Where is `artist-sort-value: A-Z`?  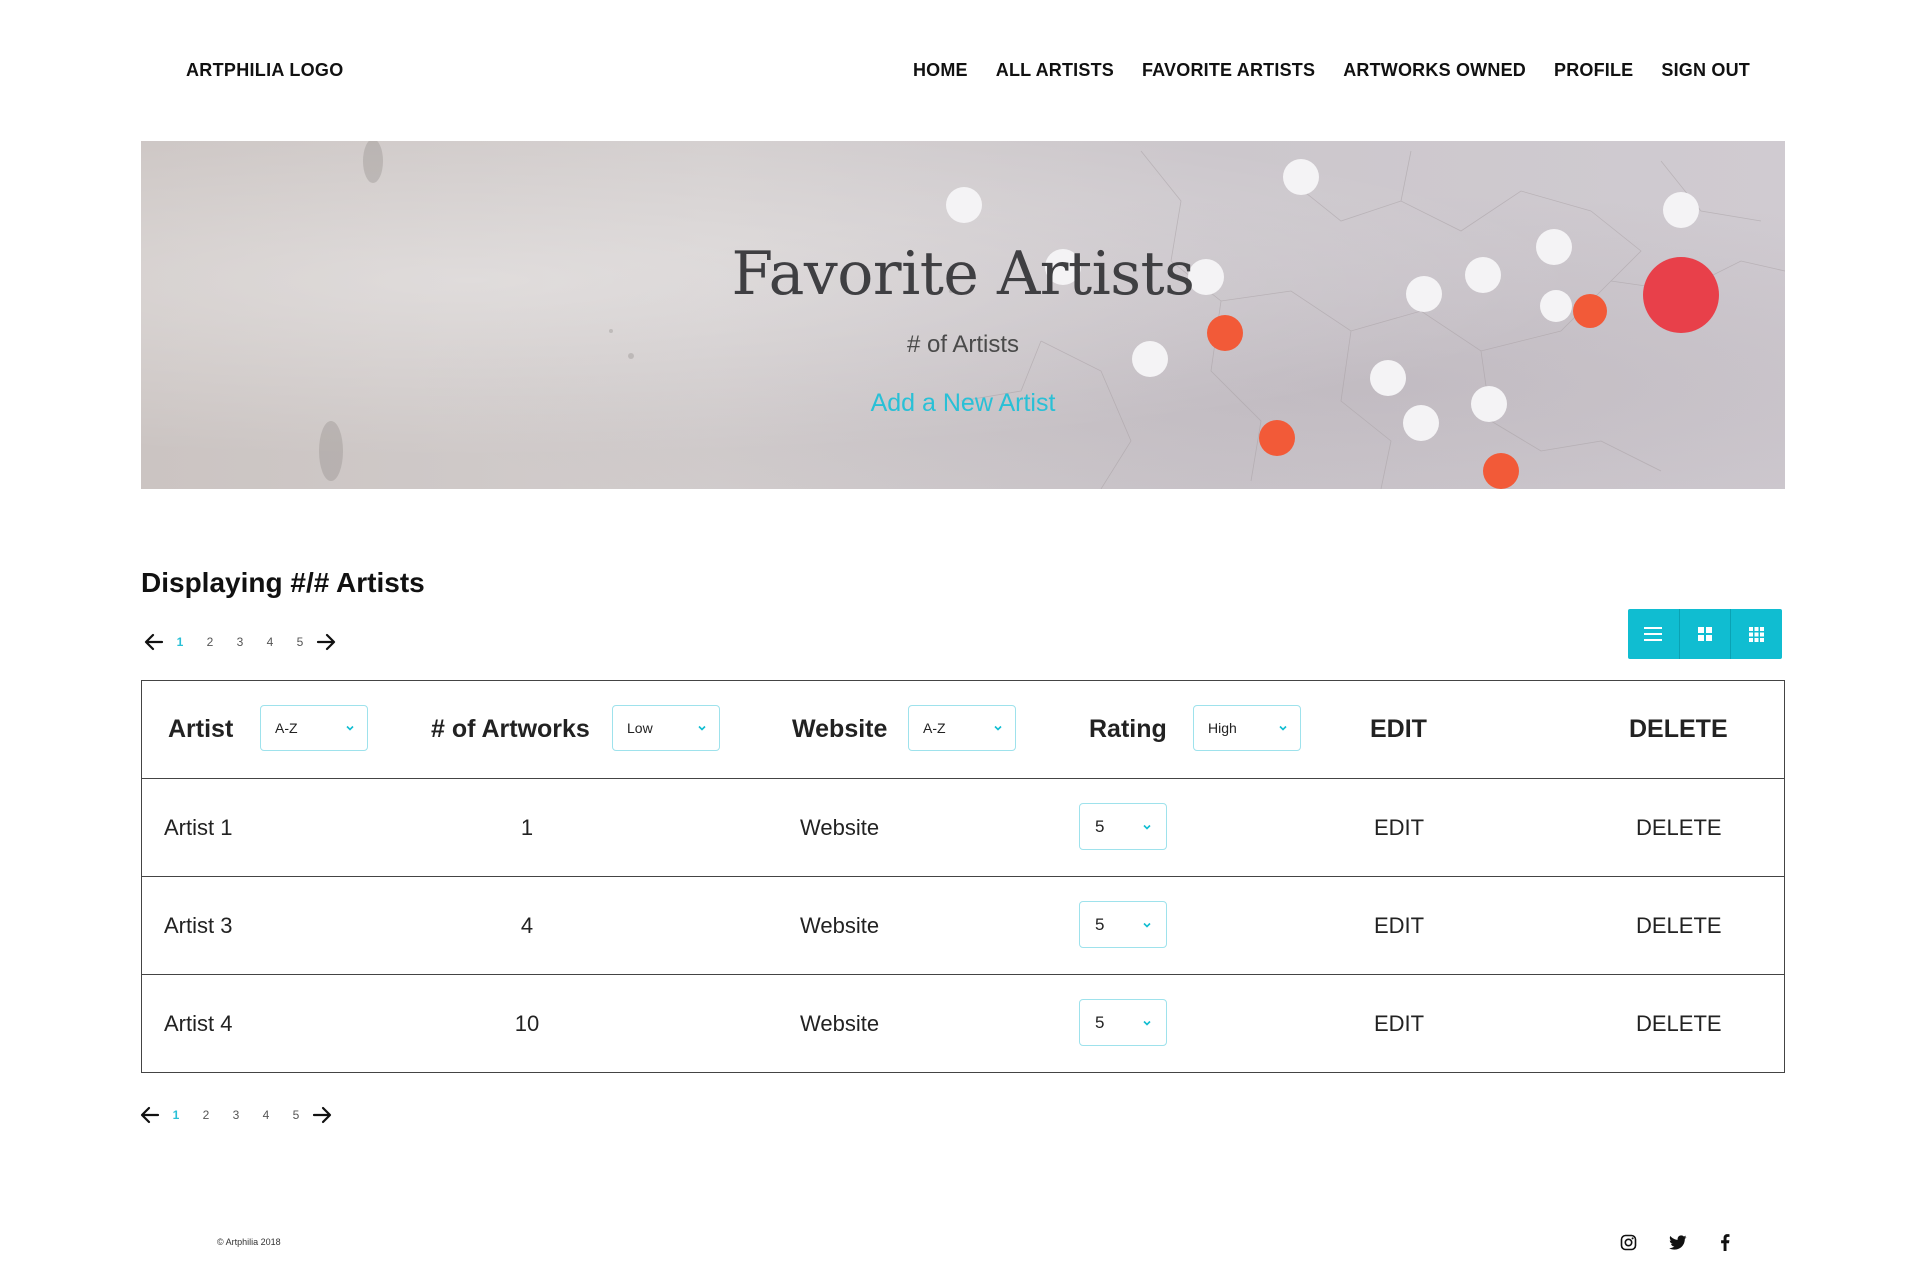
artist-sort-value: A-Z is located at coordinates (286, 728).